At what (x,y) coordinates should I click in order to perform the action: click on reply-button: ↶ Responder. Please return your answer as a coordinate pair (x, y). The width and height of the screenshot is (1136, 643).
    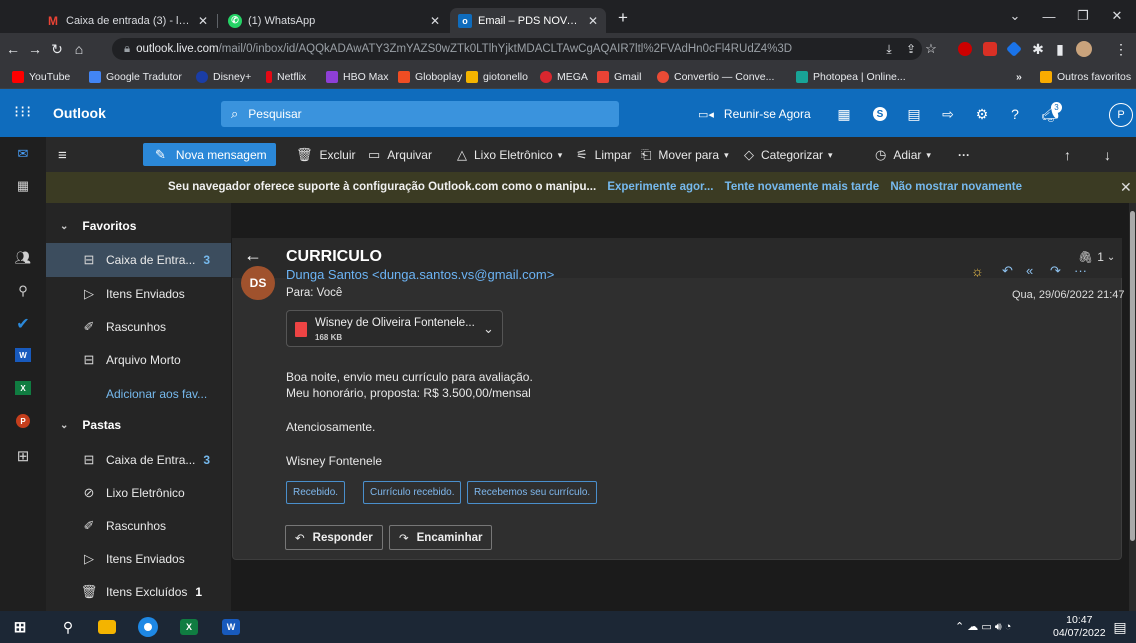
    Looking at the image, I should click on (334, 537).